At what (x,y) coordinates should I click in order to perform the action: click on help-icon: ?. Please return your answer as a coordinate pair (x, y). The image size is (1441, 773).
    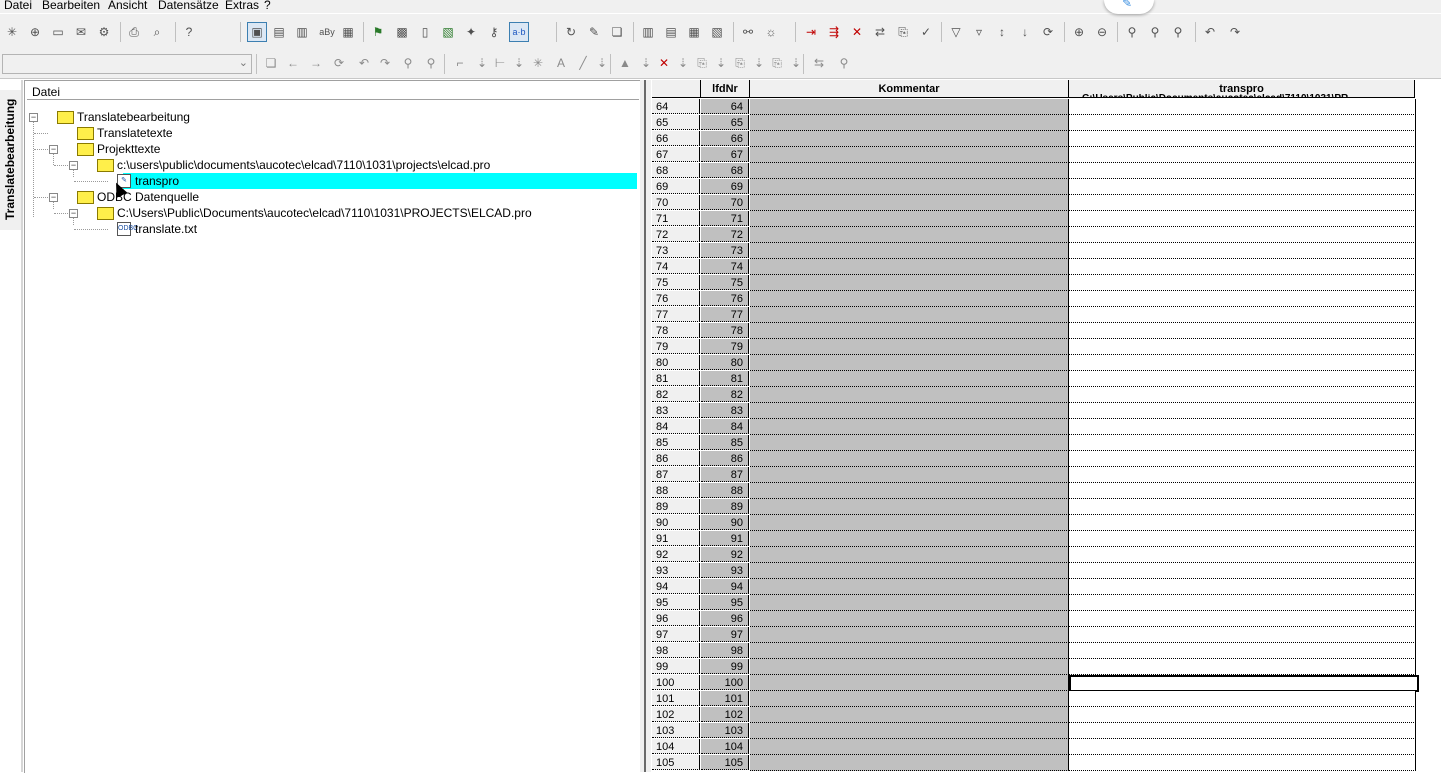
    Looking at the image, I should click on (189, 32).